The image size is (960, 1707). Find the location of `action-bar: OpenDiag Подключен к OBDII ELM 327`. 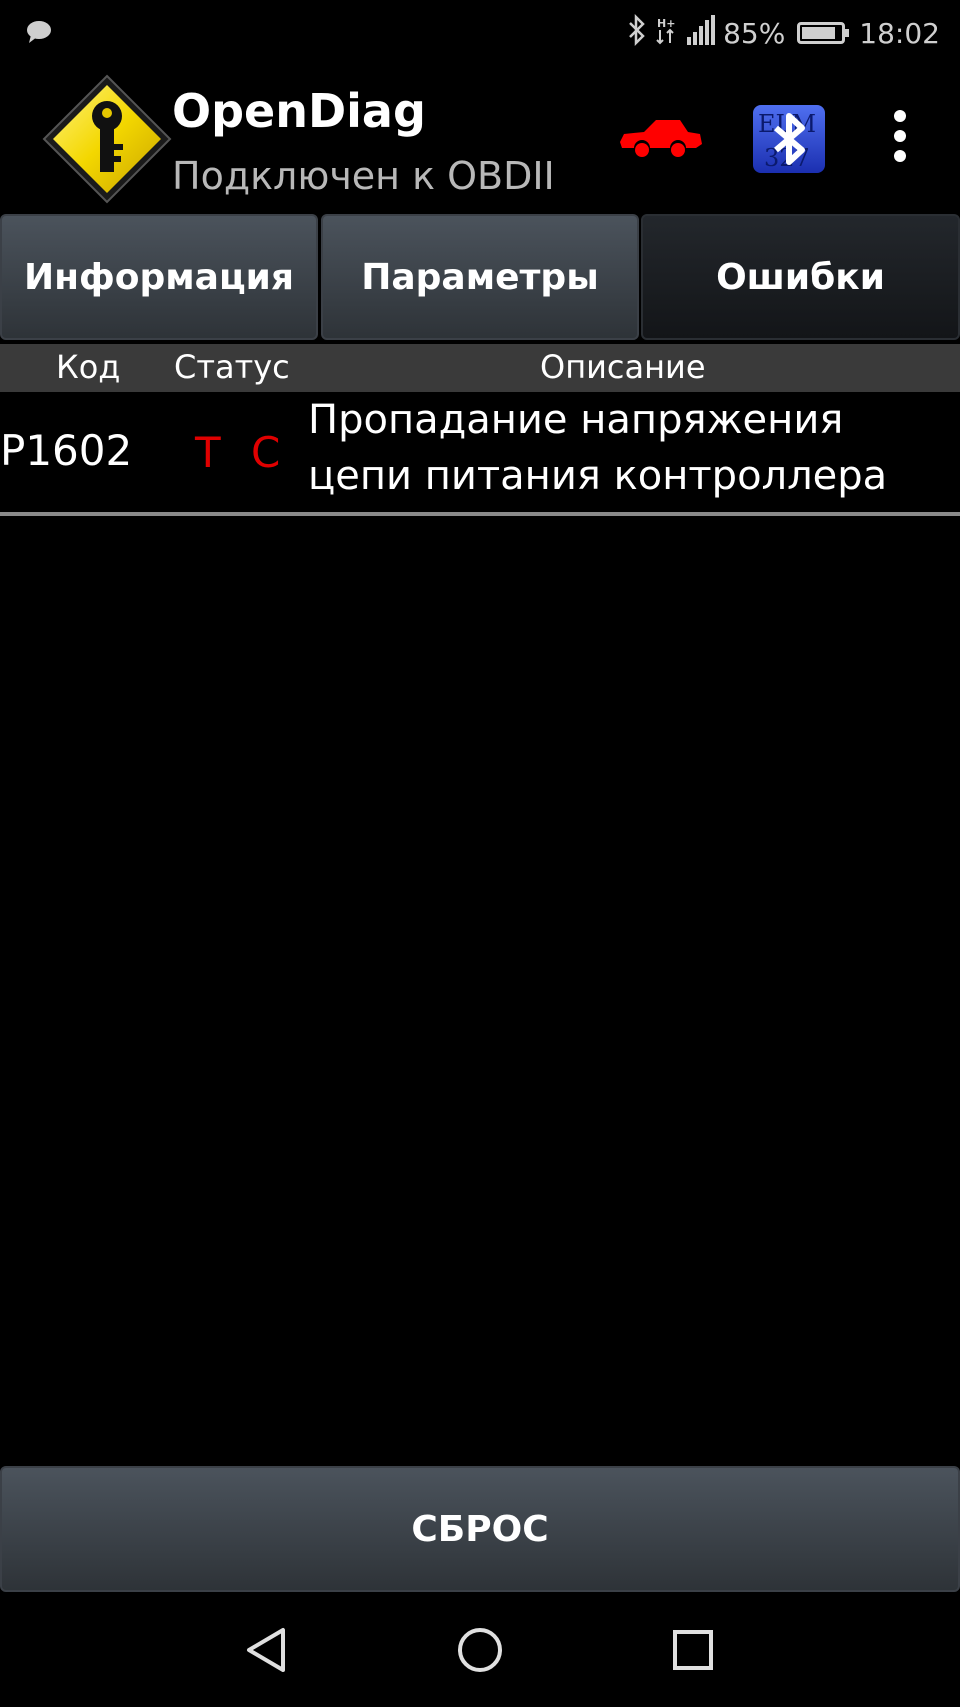

action-bar: OpenDiag Подключен к OBDII ELM 327 is located at coordinates (480, 139).